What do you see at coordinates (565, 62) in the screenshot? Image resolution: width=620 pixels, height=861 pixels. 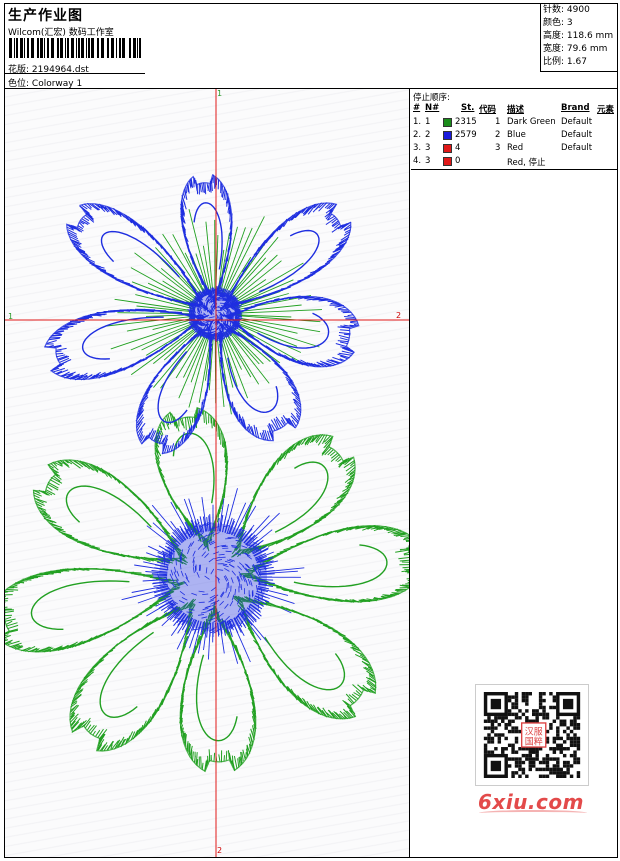 I see `stat-scale: 比例: 1.67` at bounding box center [565, 62].